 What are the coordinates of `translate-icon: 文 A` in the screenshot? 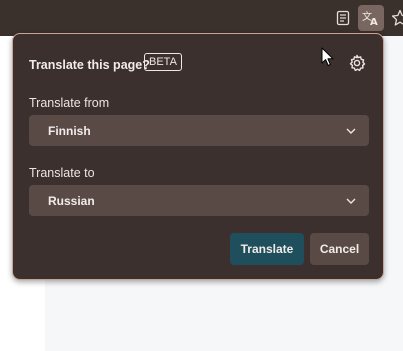 It's located at (371, 18).